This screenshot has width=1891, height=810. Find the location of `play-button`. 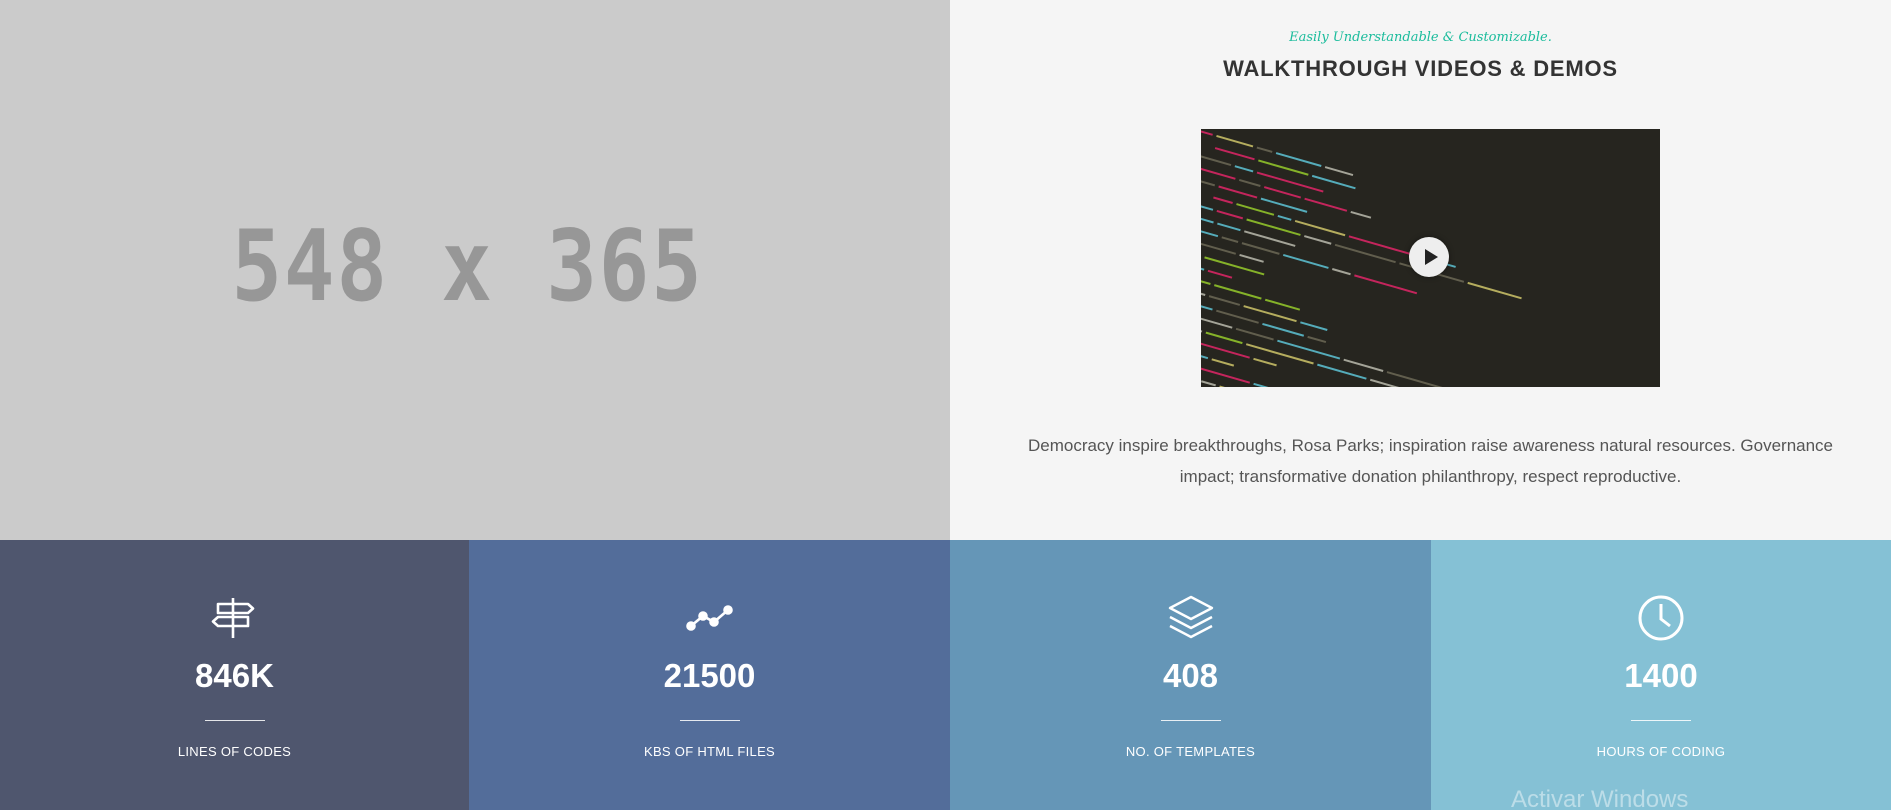

play-button is located at coordinates (1429, 257).